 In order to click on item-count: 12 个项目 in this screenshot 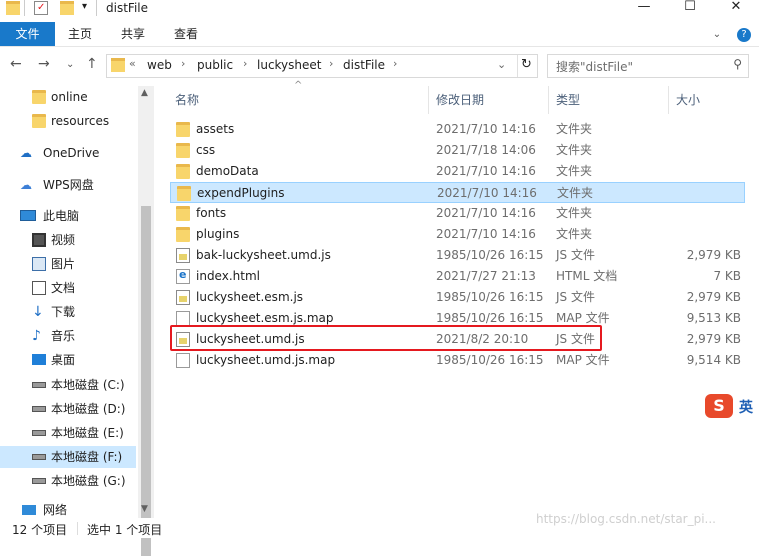, I will do `click(40, 530)`.